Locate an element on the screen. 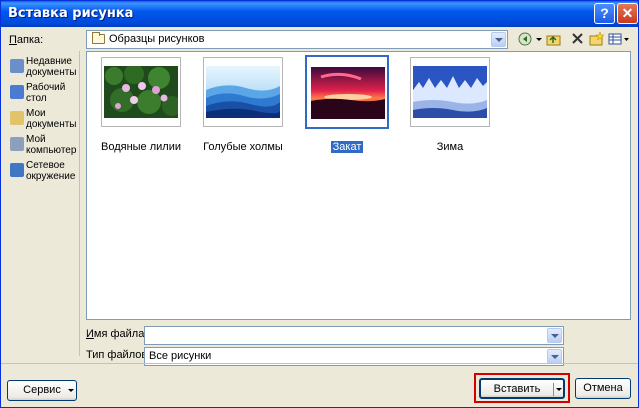 Image resolution: width=639 pixels, height=408 pixels. tools-button: Сервис is located at coordinates (42, 390).